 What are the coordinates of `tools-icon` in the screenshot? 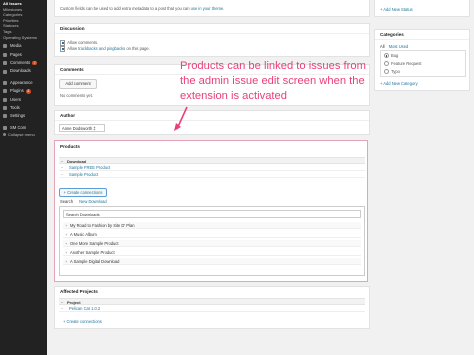 It's located at (5, 108).